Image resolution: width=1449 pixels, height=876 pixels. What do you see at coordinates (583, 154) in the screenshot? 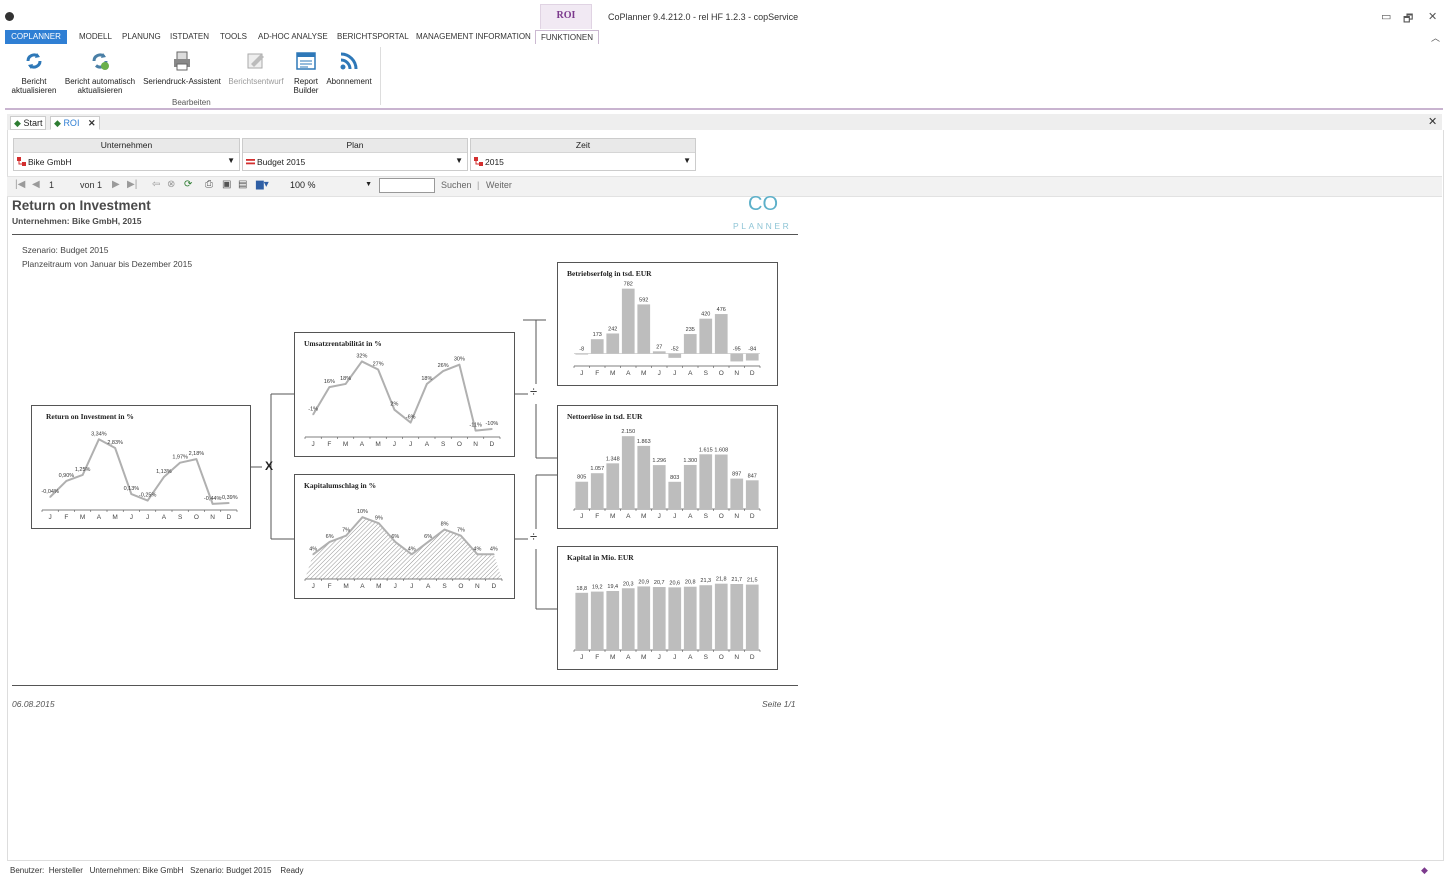
I see `filter-zeit: Zeit 2015 ▼` at bounding box center [583, 154].